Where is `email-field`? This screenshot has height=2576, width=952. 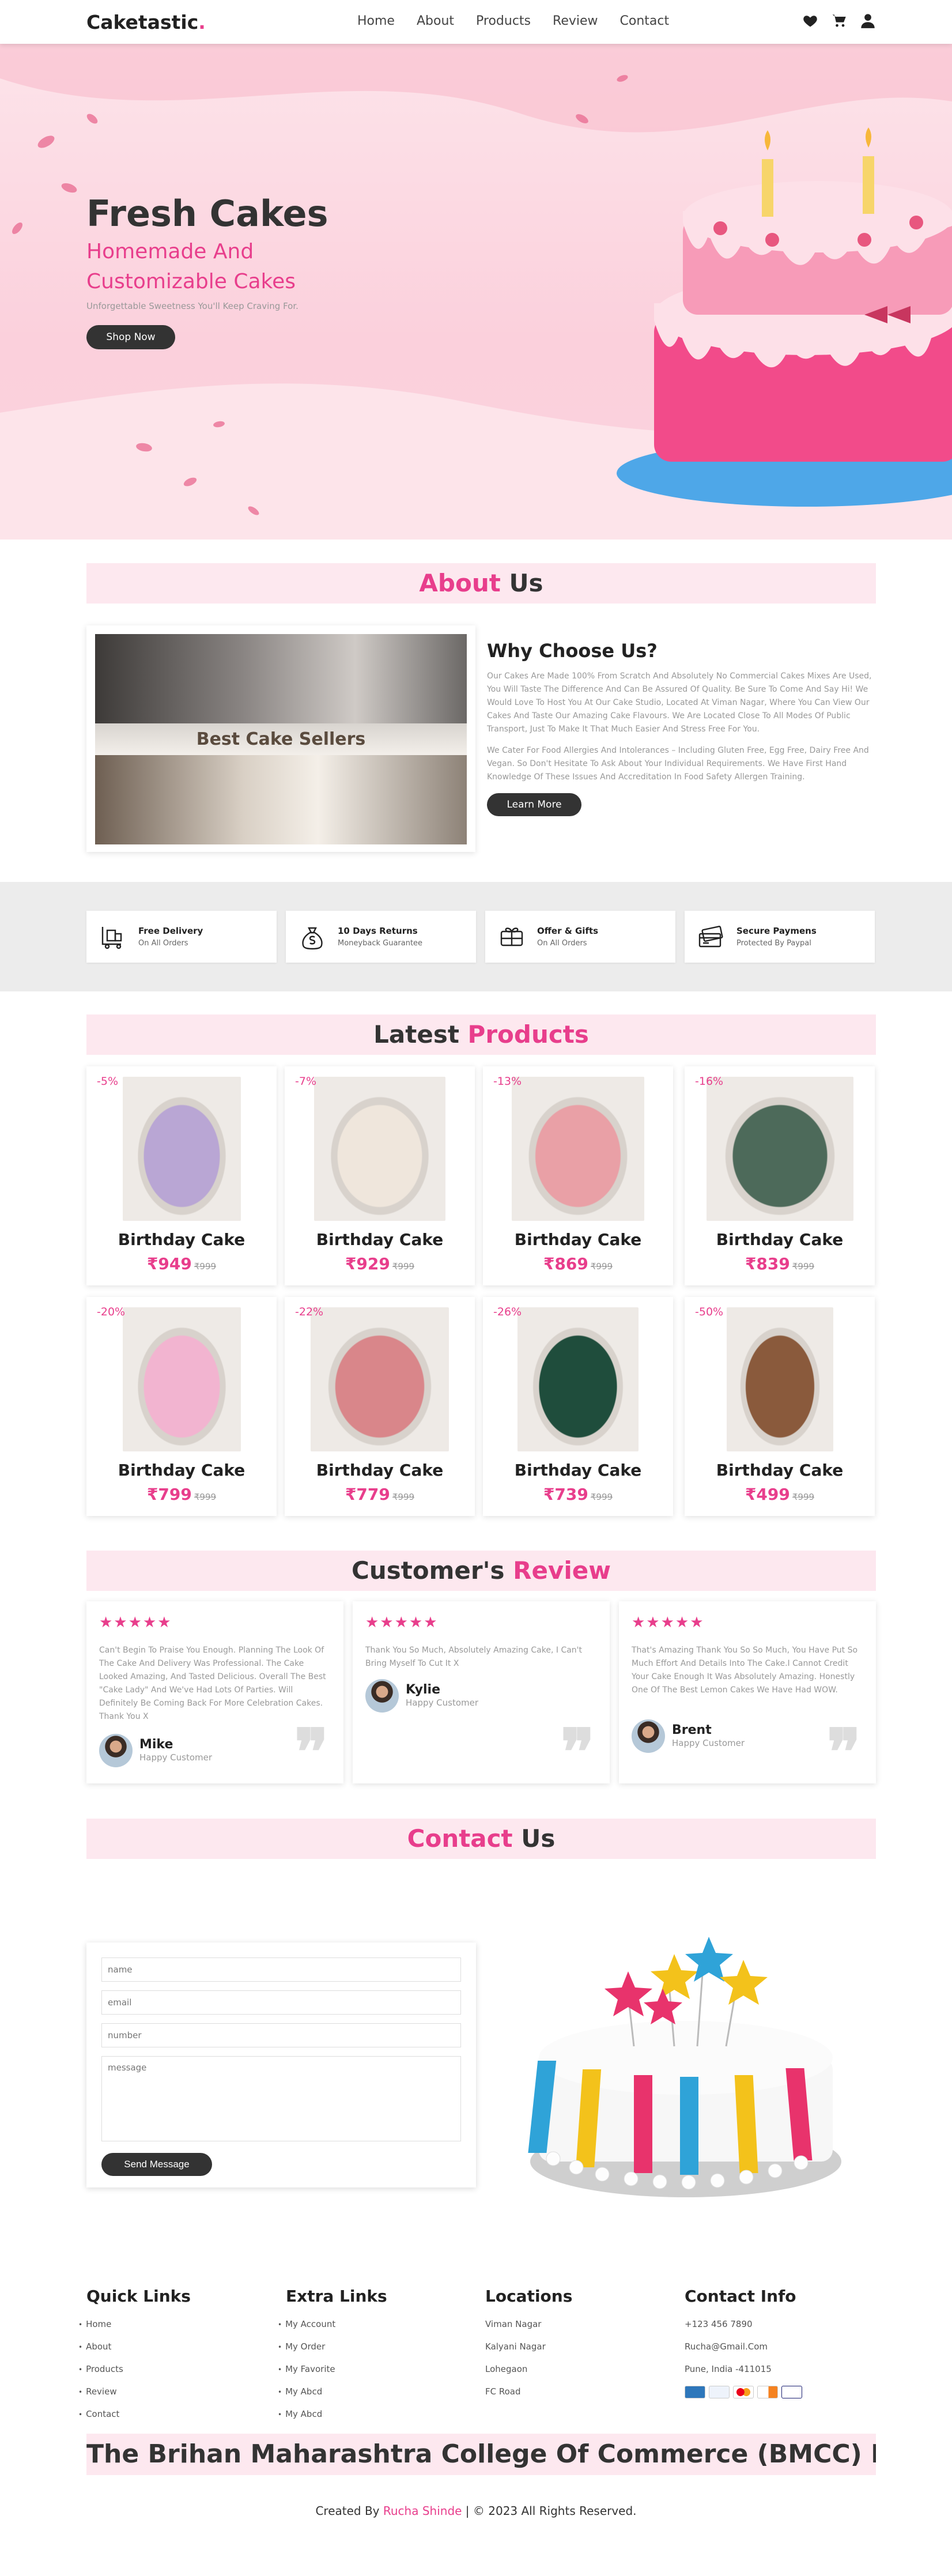
email-field is located at coordinates (281, 2002).